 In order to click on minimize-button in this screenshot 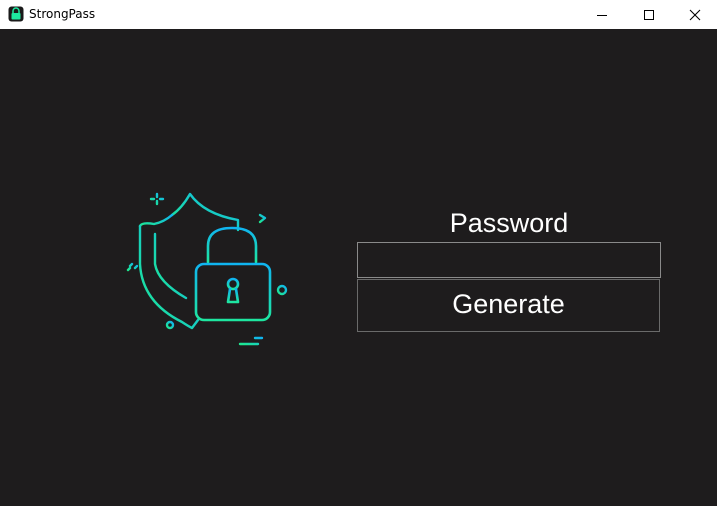, I will do `click(602, 14)`.